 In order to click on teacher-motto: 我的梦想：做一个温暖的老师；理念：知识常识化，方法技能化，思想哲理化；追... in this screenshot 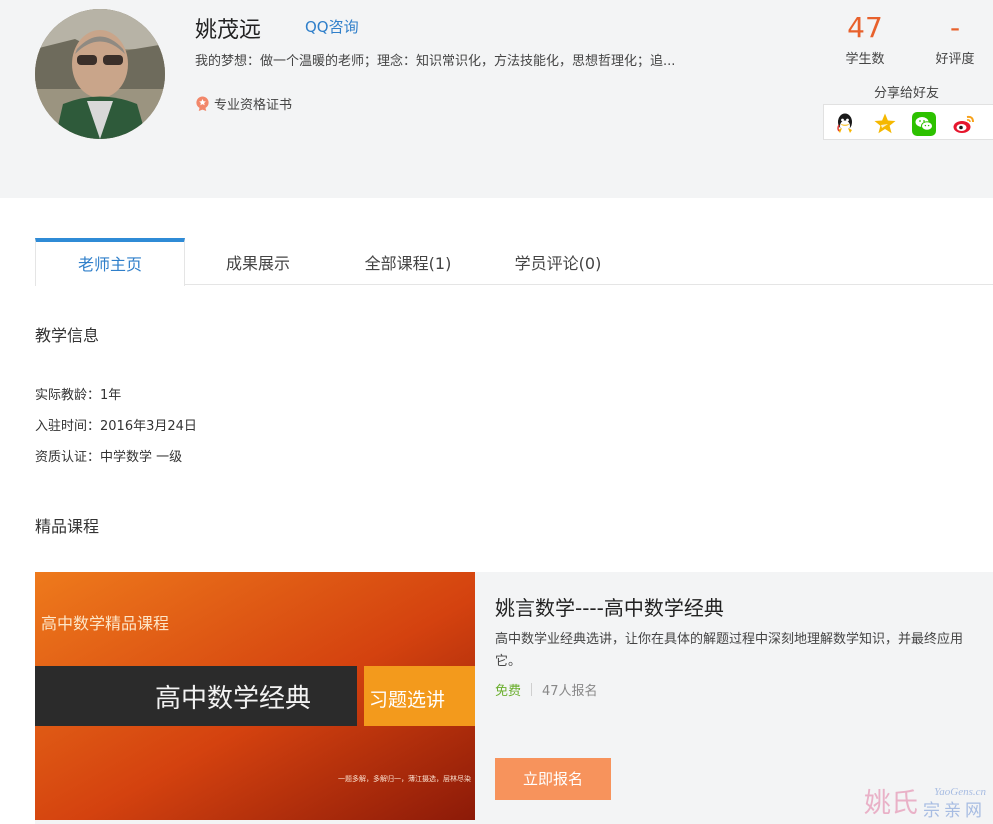, I will do `click(435, 61)`.